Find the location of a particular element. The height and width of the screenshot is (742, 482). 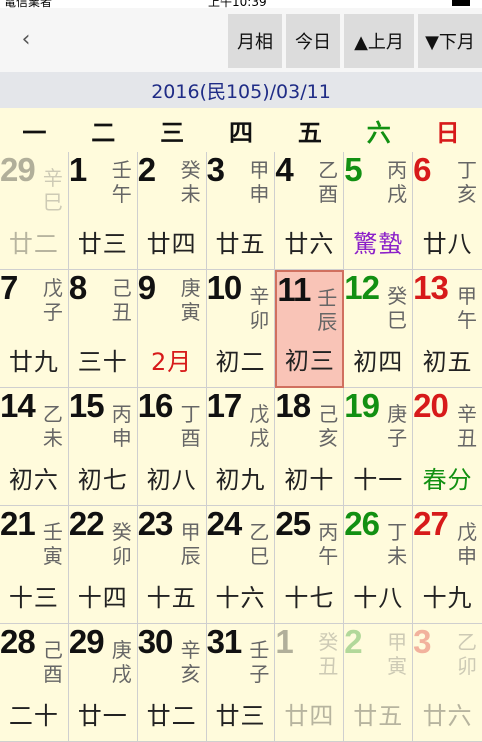

ganzhi-branch: 酉 is located at coordinates (190, 438).